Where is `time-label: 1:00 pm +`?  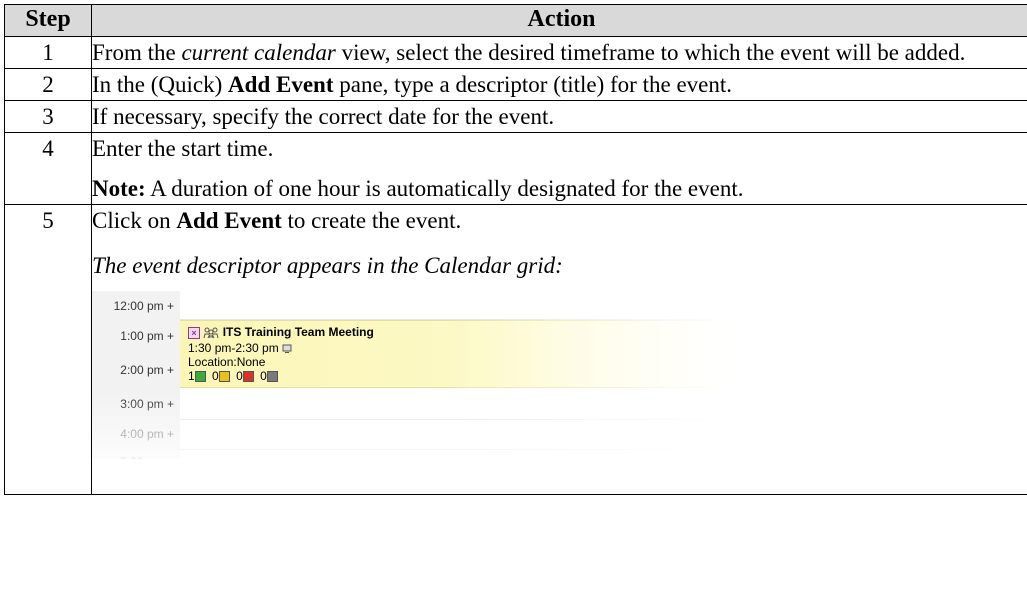
time-label: 1:00 pm + is located at coordinates (136, 336).